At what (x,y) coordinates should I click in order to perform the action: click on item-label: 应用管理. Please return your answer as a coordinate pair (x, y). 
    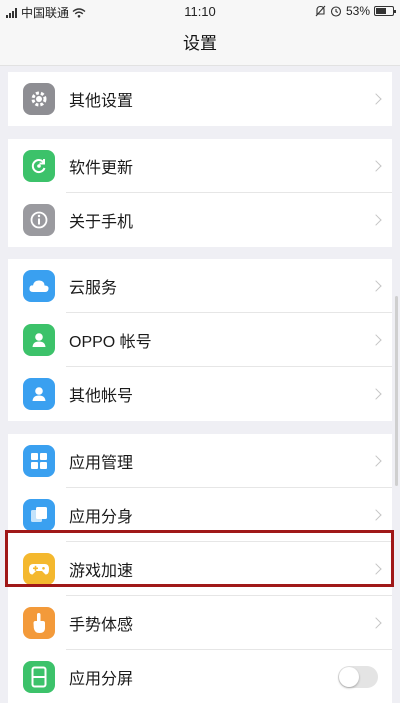
    Looking at the image, I should click on (101, 463).